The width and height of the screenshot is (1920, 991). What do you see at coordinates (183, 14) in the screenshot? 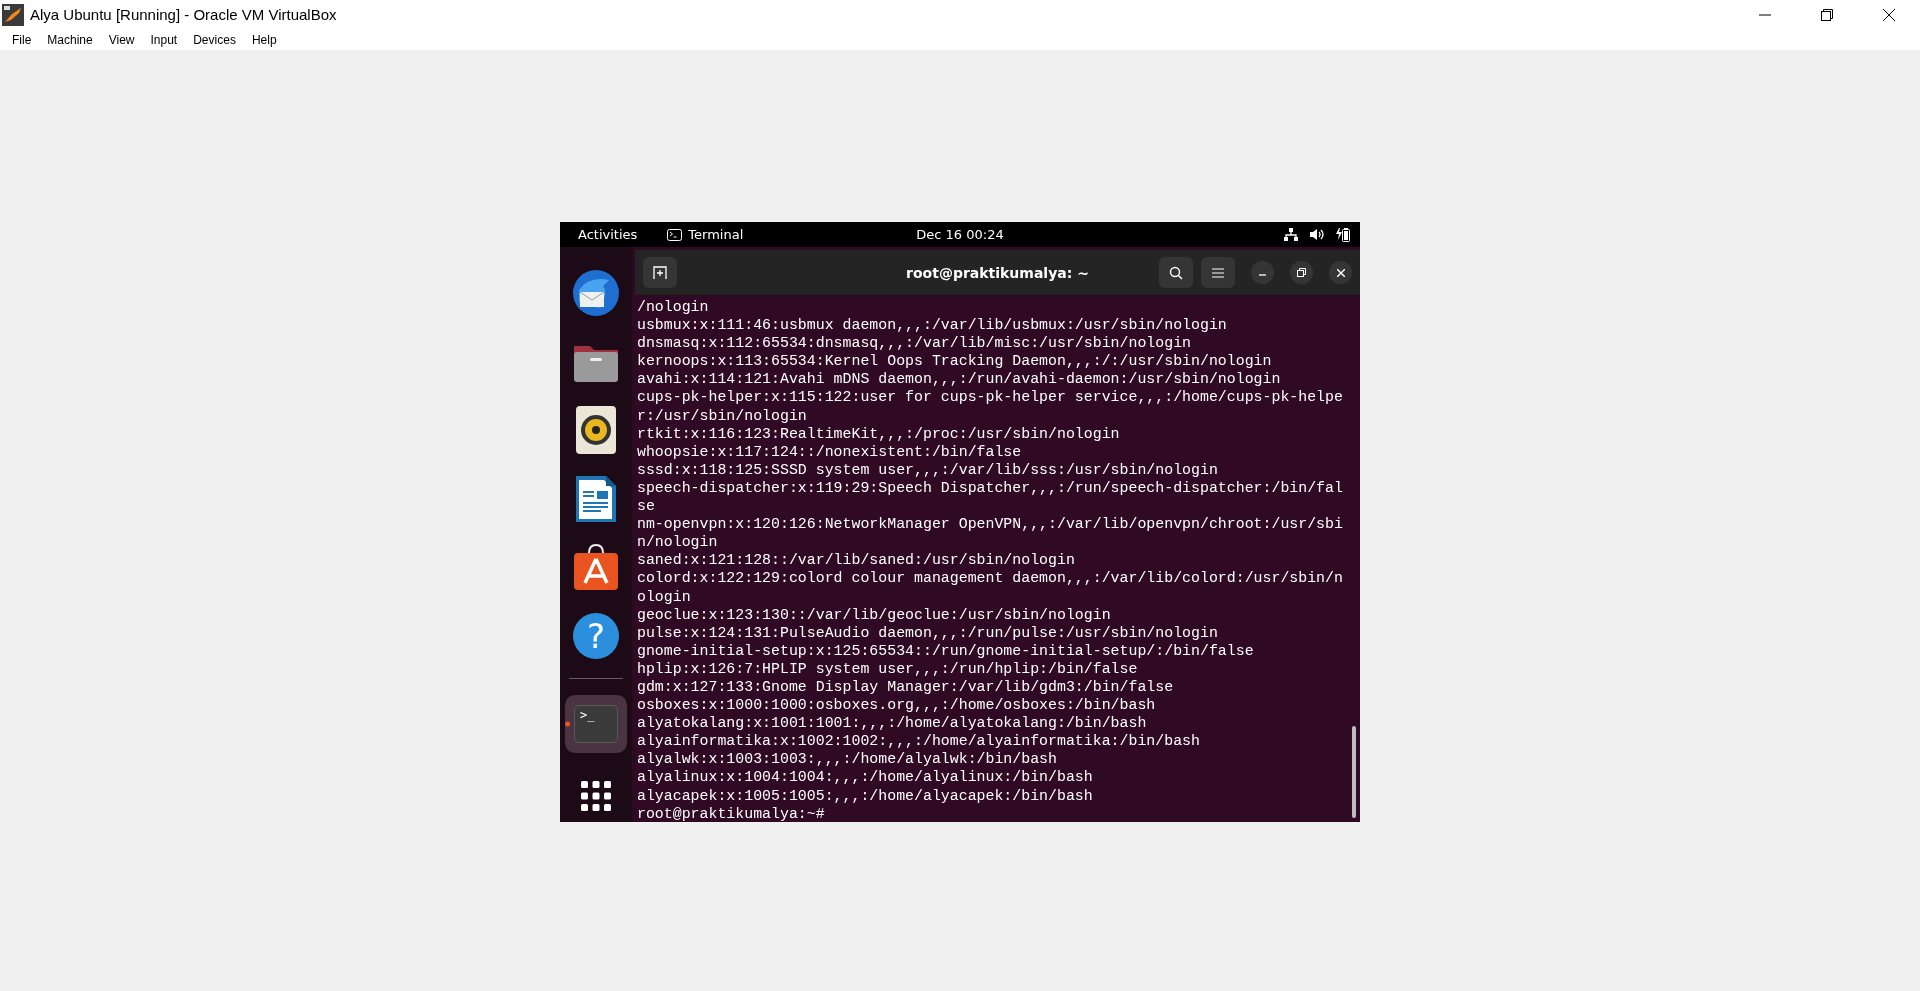
I see `window-title: Alya Ubuntu [Running] - Oracle VM VirtualBox` at bounding box center [183, 14].